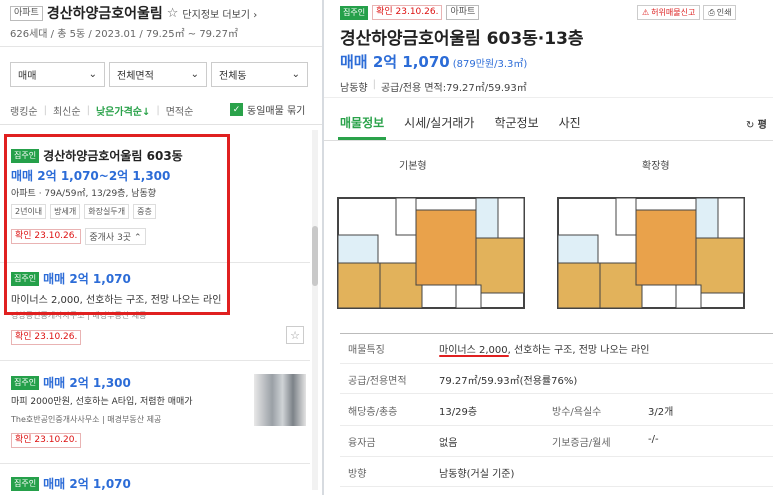 The height and width of the screenshot is (495, 773). I want to click on detail-price: 매매 2억 1,070 (879만원/3.3㎡), so click(434, 62).